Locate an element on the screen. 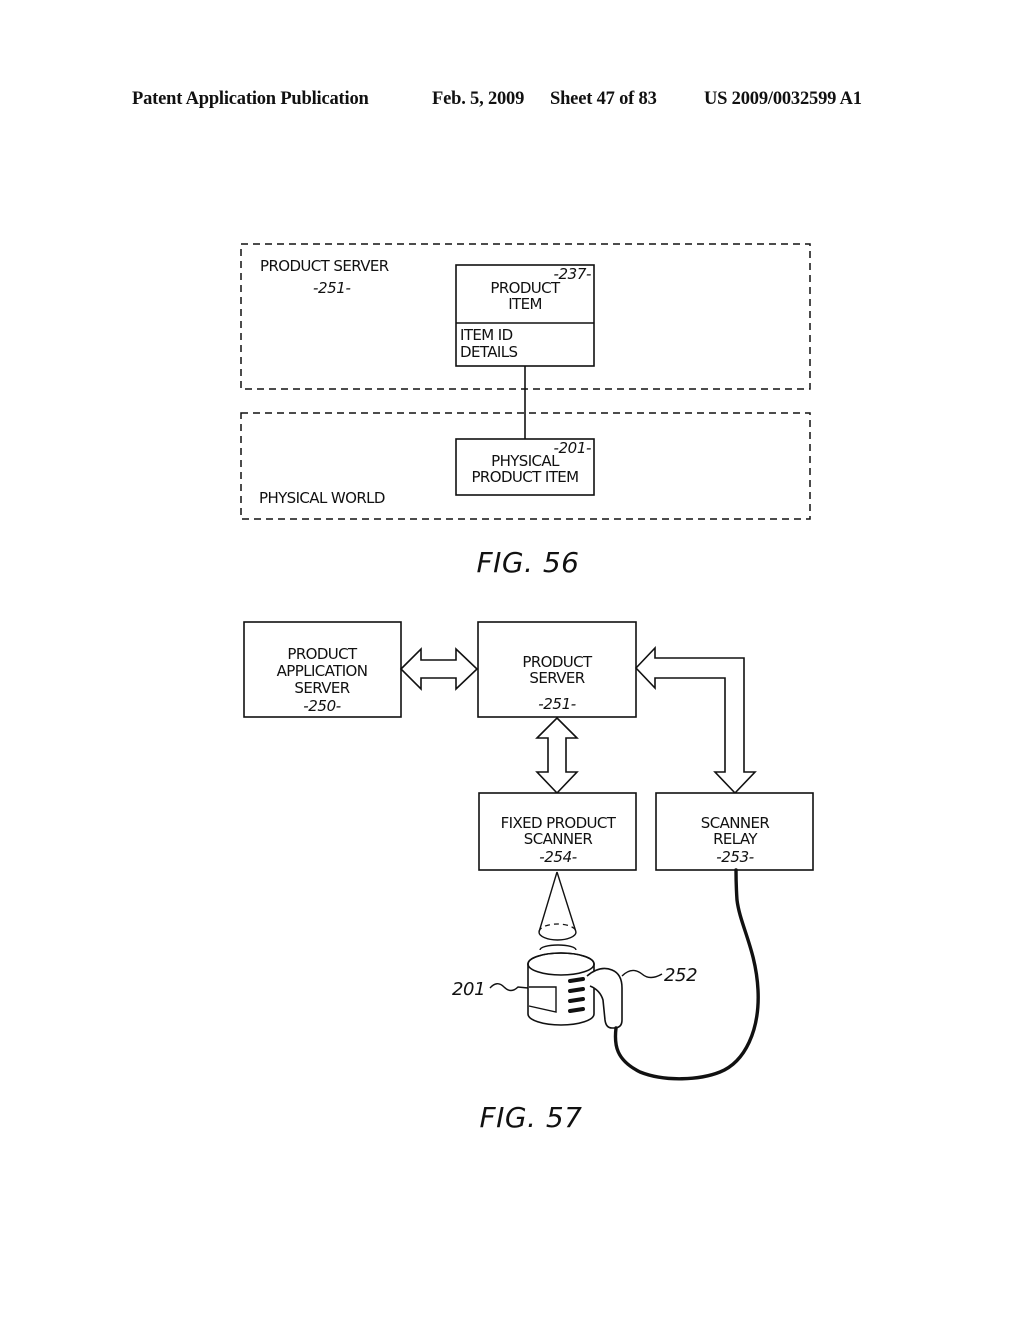 This screenshot has height=1320, width=1024. sr-line2: RELAY is located at coordinates (735, 839).